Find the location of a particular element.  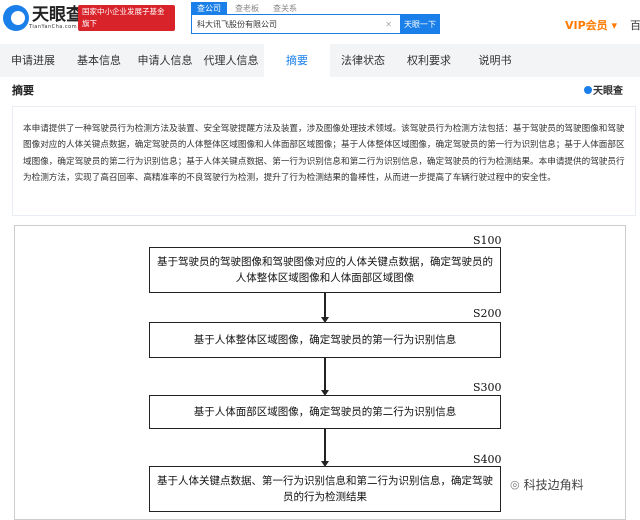

brand-watermark: 天眼查 is located at coordinates (603, 89).